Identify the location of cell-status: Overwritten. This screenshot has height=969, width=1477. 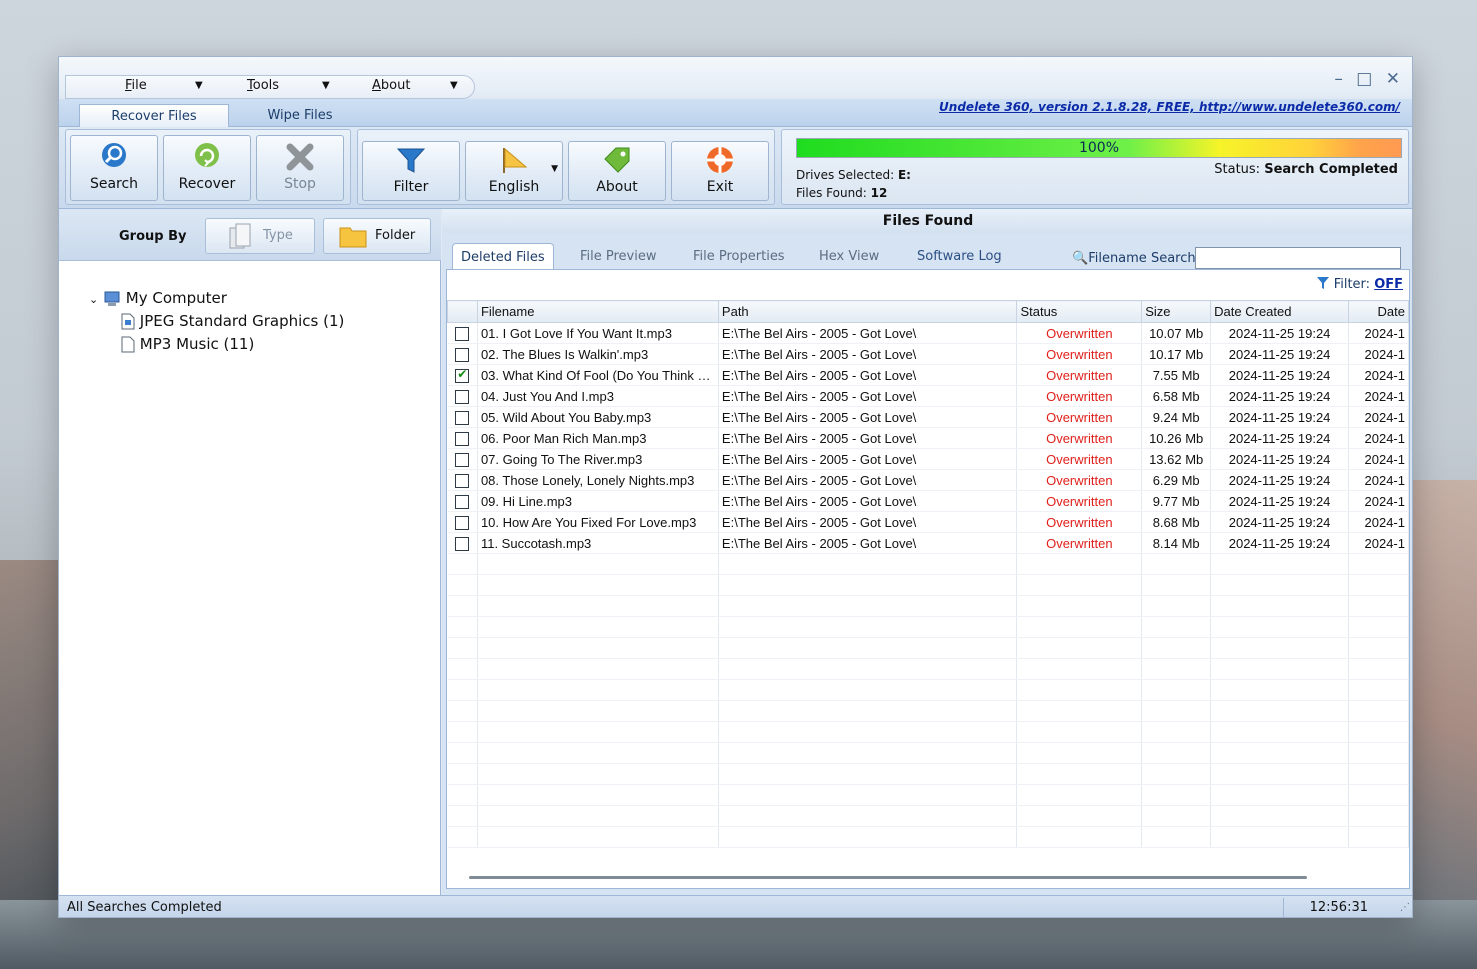
(1079, 375).